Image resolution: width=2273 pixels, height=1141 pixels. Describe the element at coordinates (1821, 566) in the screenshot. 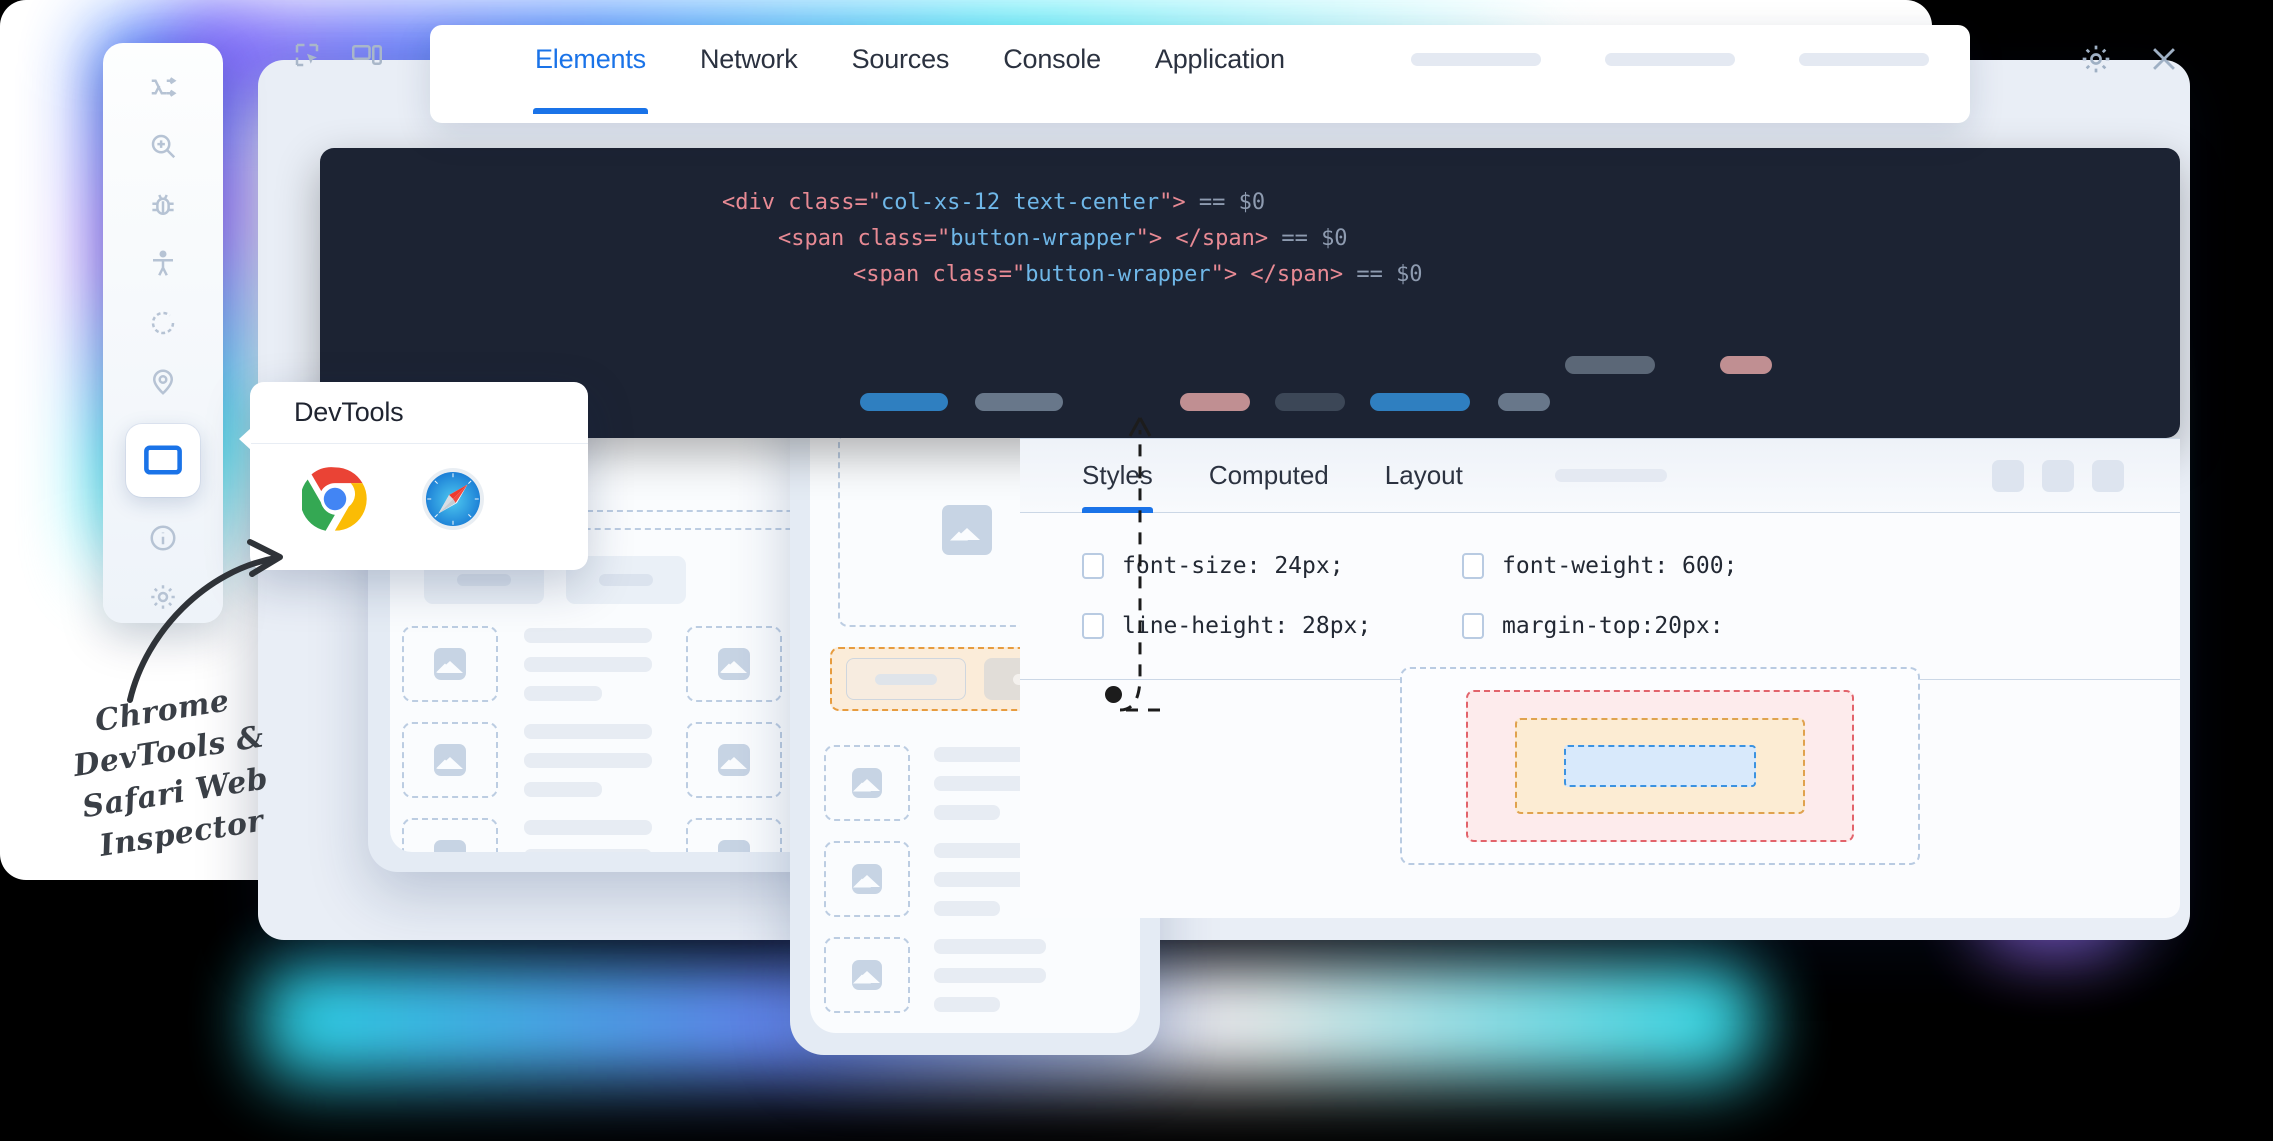

I see `style-property: font-weight: 600;` at that location.